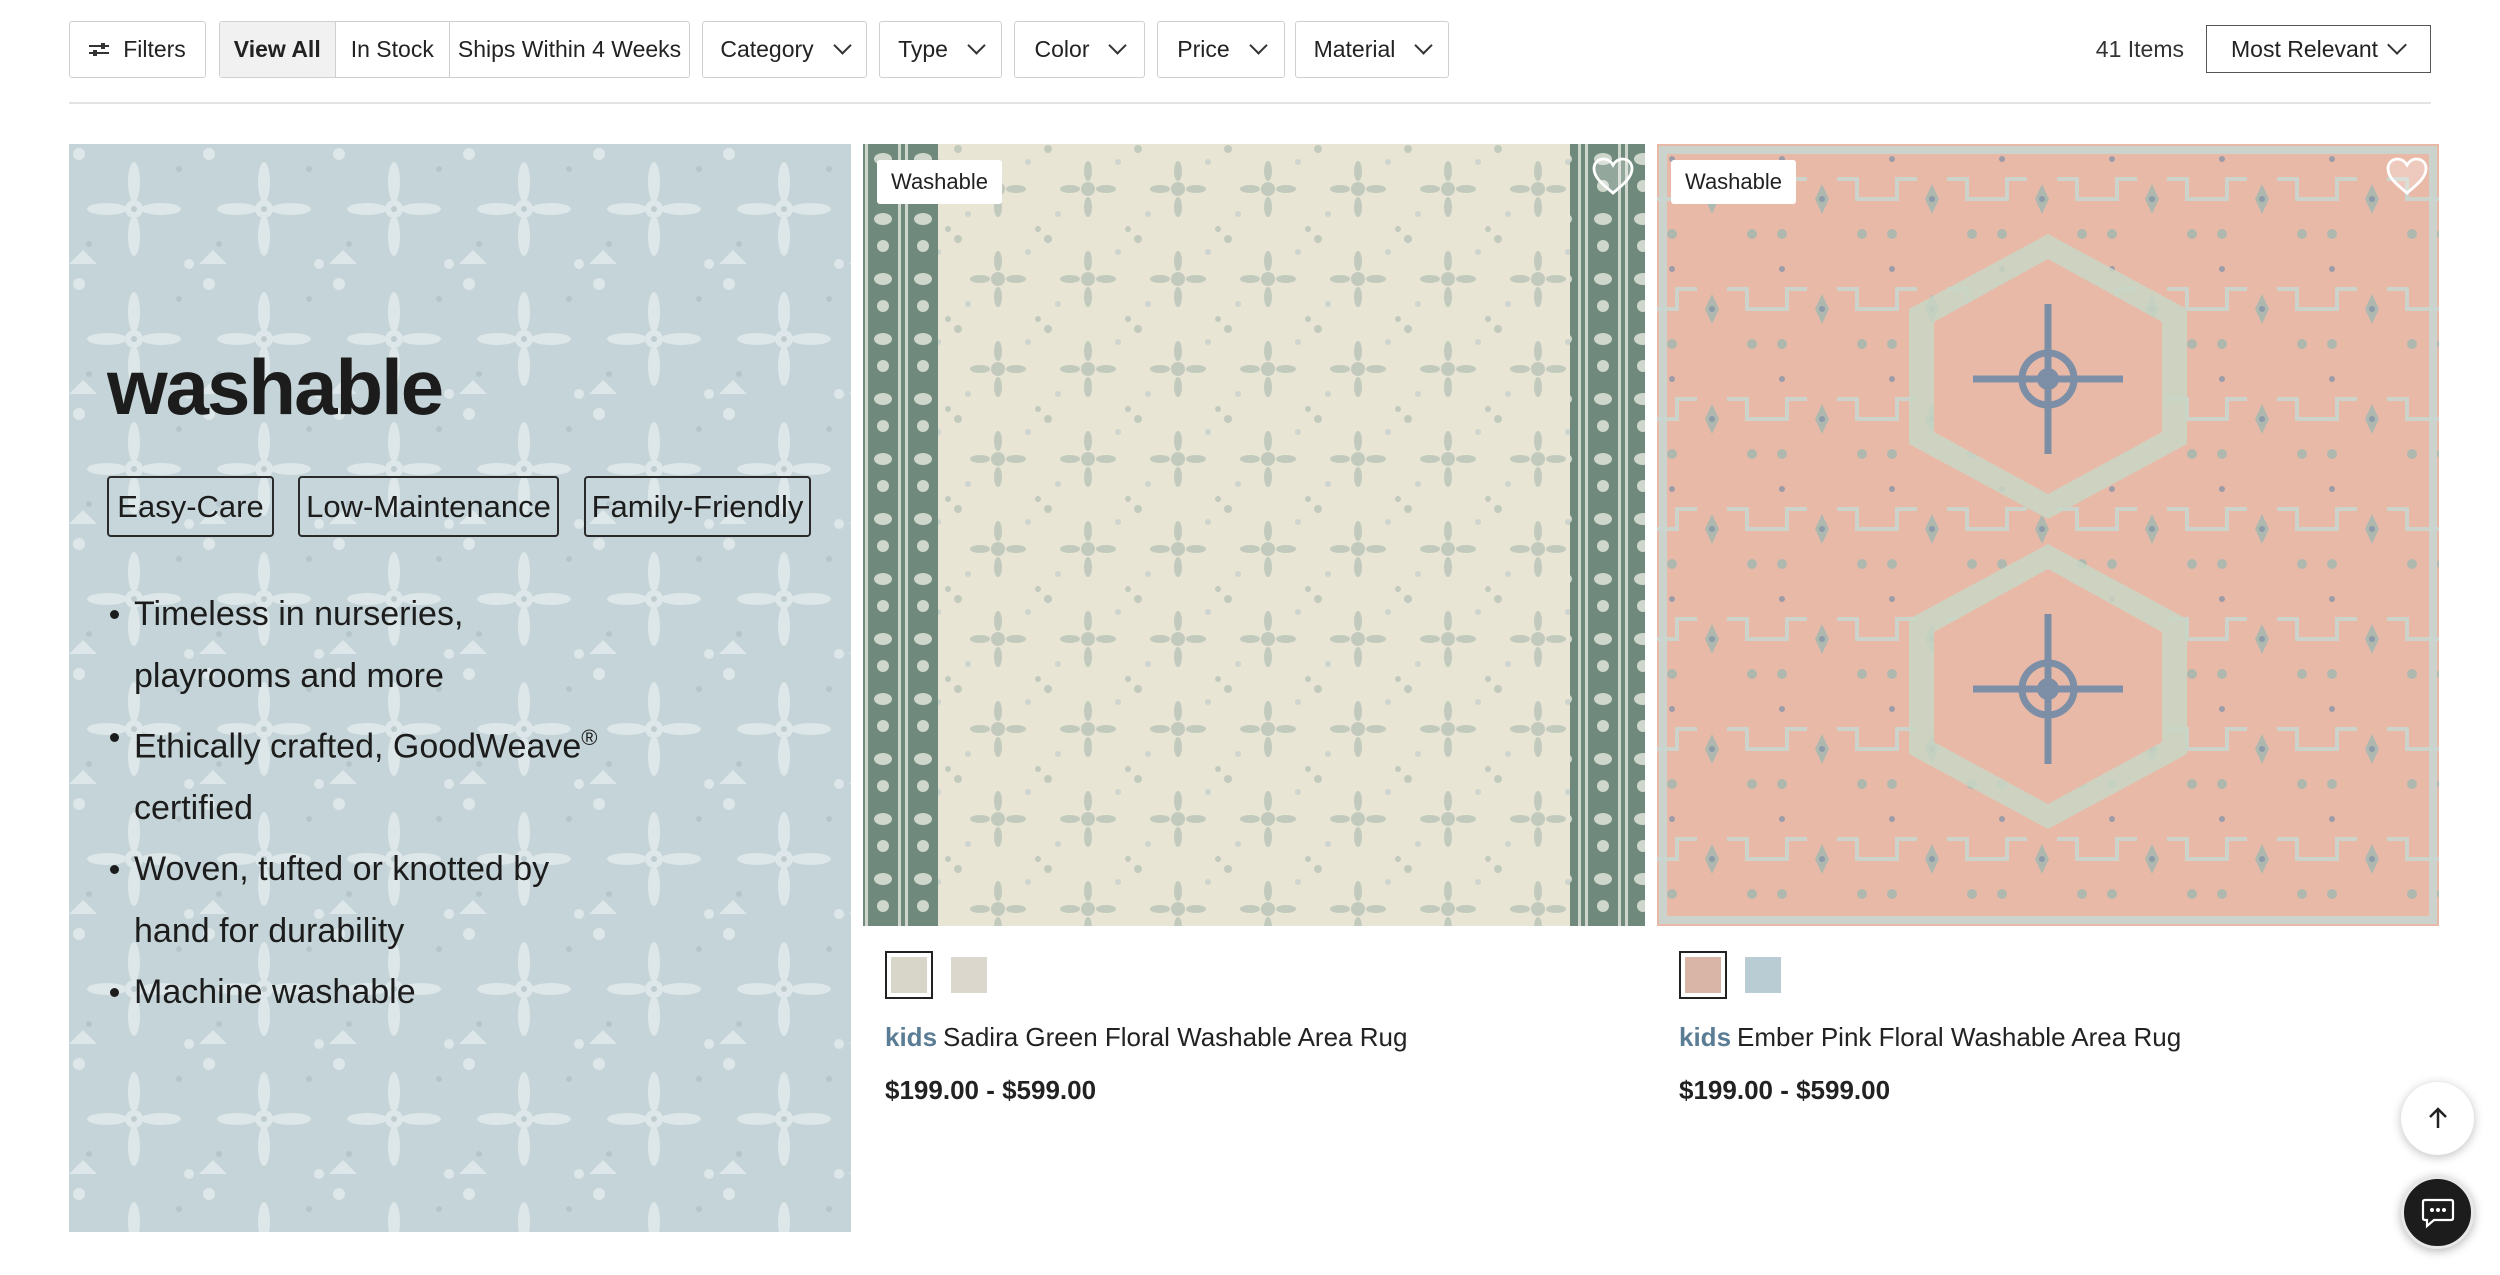 The width and height of the screenshot is (2500, 1275). I want to click on promo-title: washable, so click(275, 387).